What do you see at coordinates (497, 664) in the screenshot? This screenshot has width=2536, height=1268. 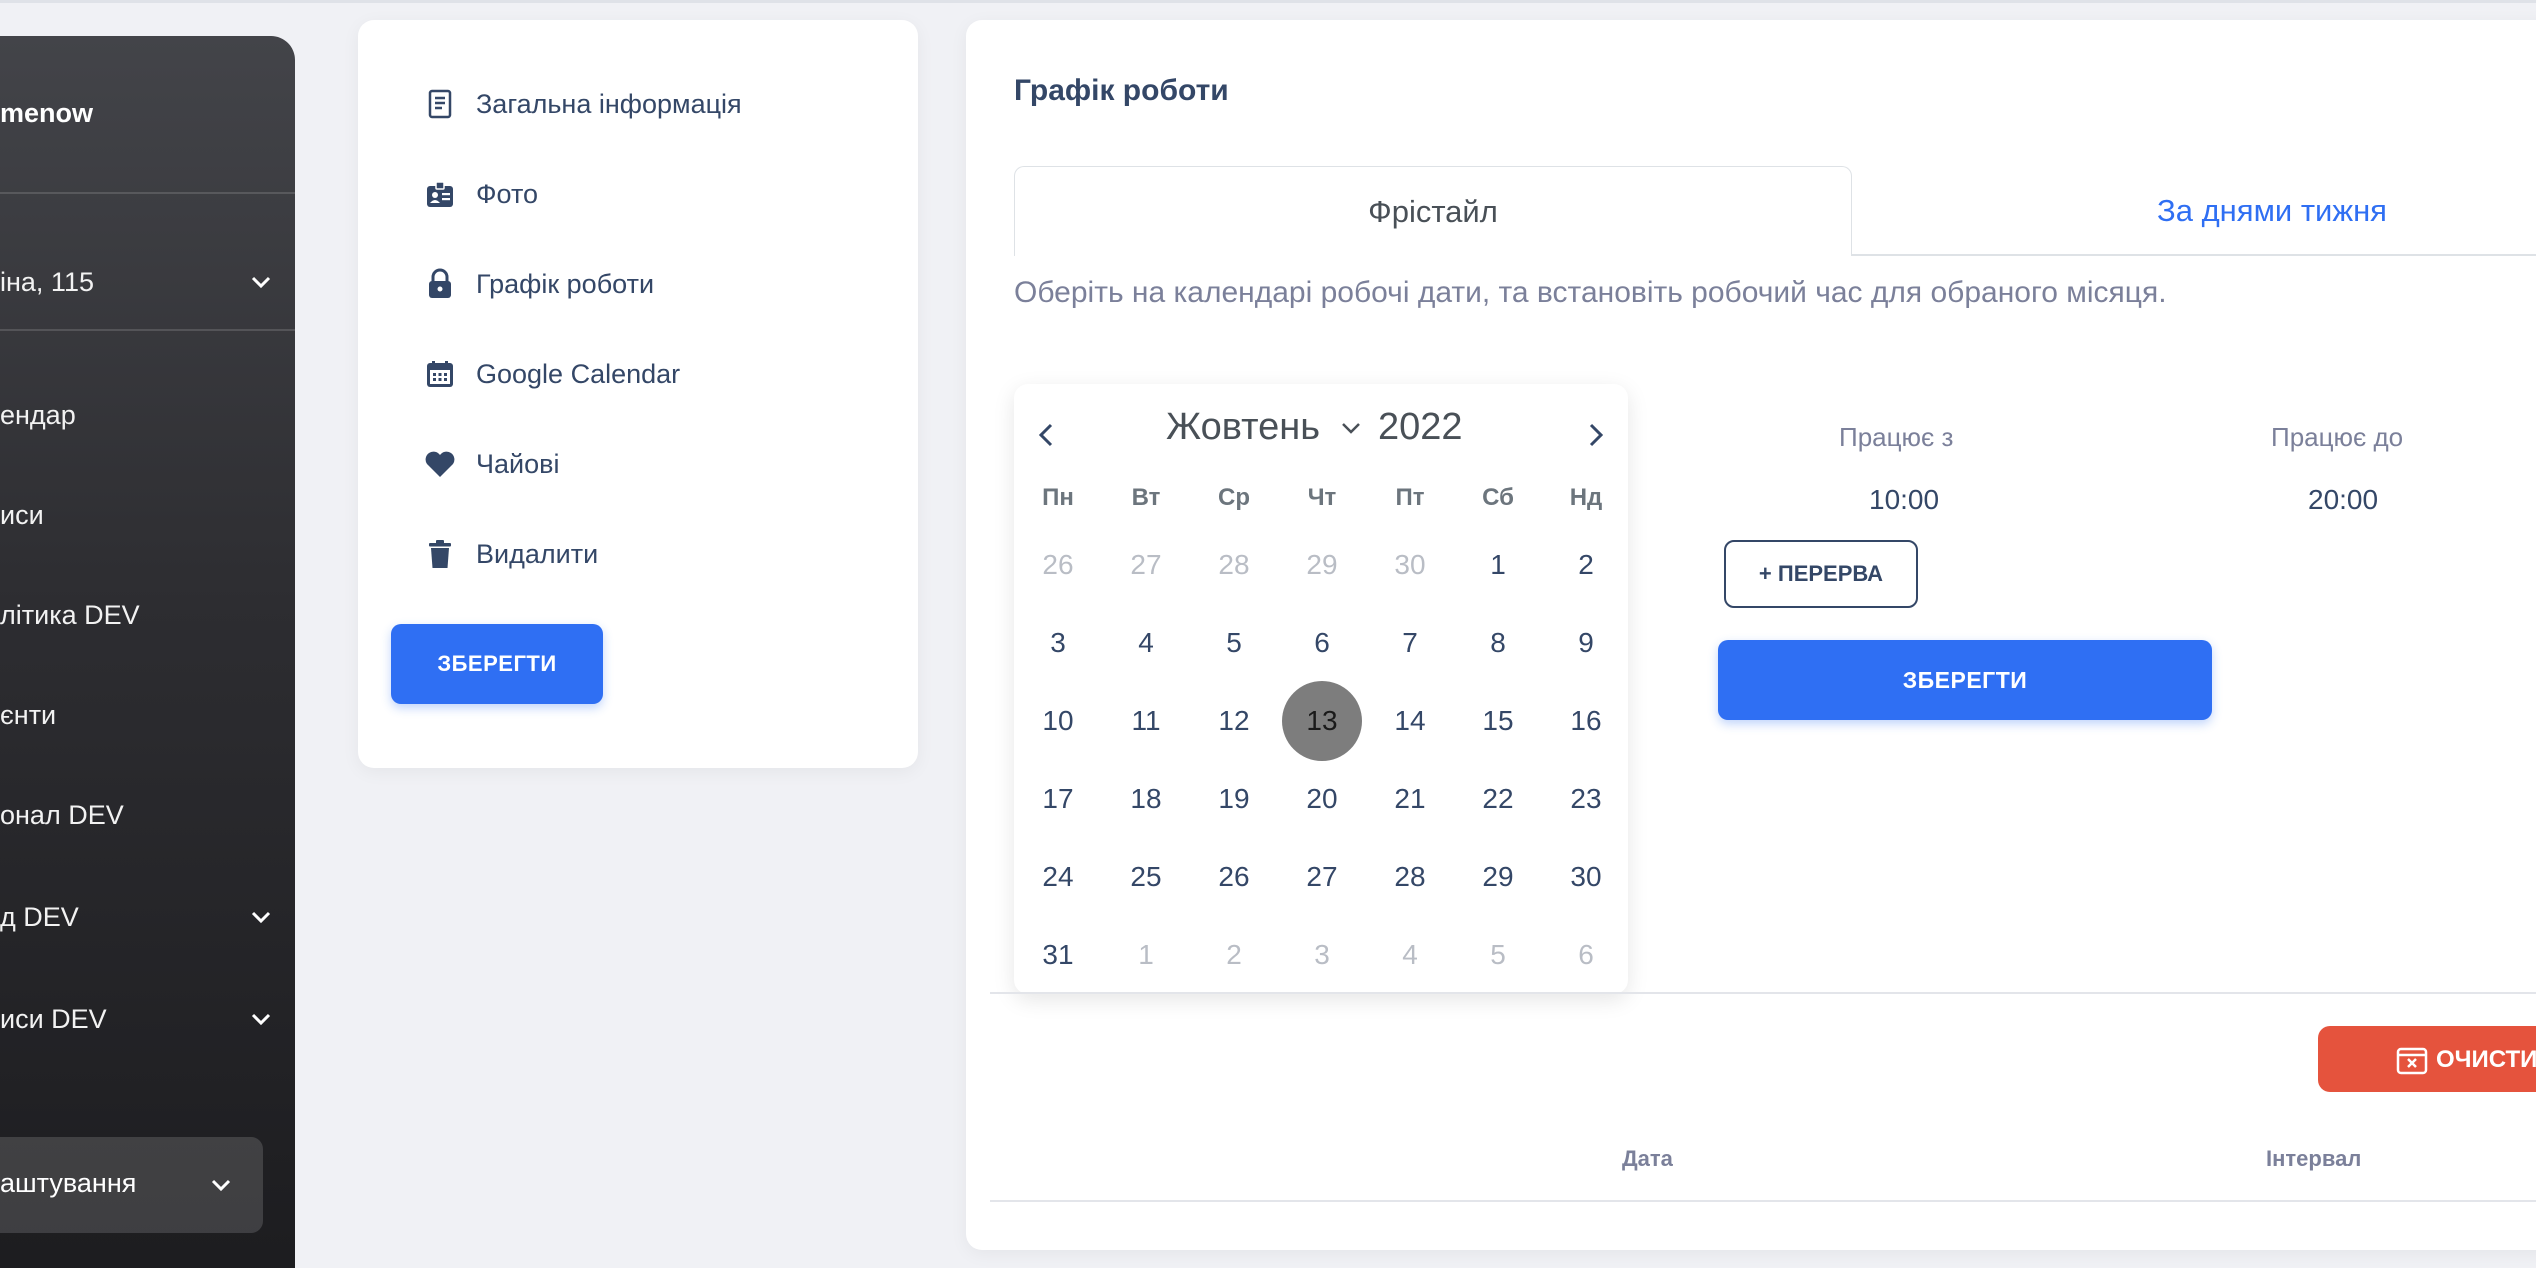 I see `save-button: ЗБЕРЕГТИ` at bounding box center [497, 664].